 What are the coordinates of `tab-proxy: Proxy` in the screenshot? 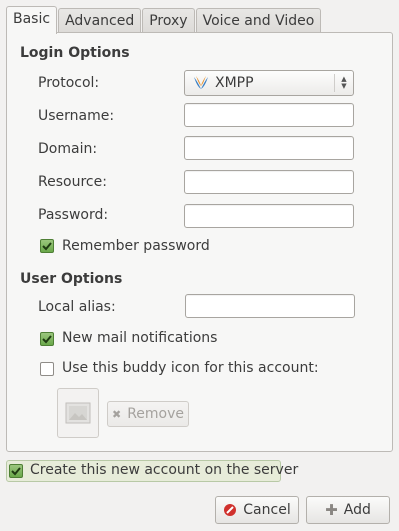 It's located at (168, 21).